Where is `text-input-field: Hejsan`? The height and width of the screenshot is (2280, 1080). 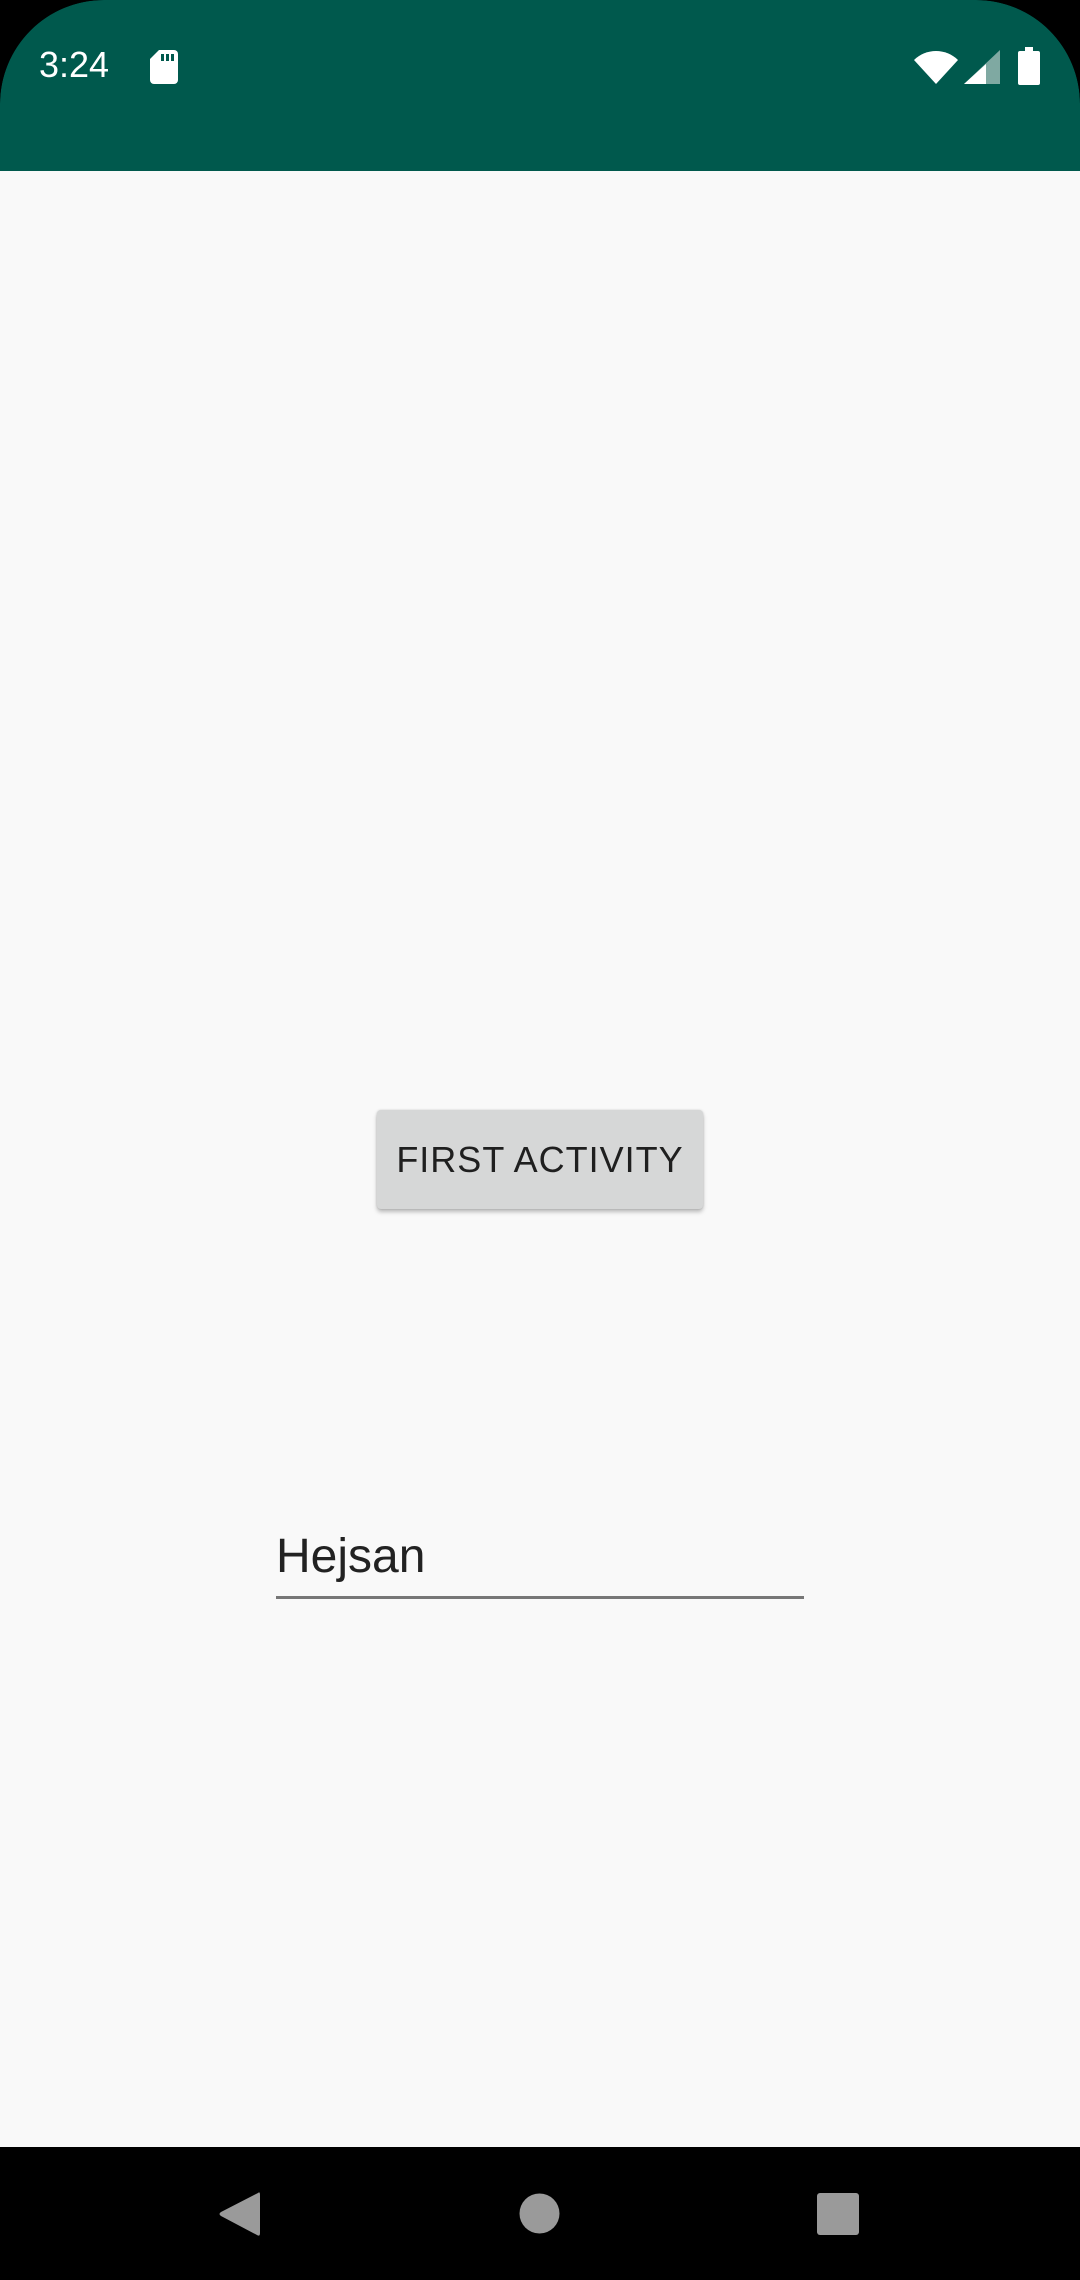 text-input-field: Hejsan is located at coordinates (540, 1559).